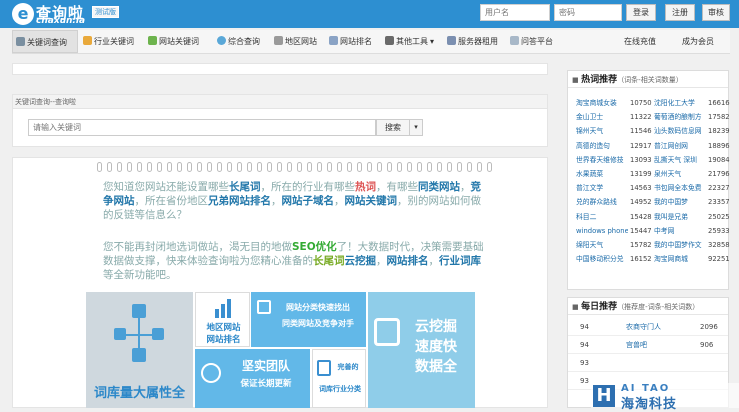 This screenshot has height=412, width=739. I want to click on hot-keyword-item: 淘宝商城女装 10750, so click(614, 103).